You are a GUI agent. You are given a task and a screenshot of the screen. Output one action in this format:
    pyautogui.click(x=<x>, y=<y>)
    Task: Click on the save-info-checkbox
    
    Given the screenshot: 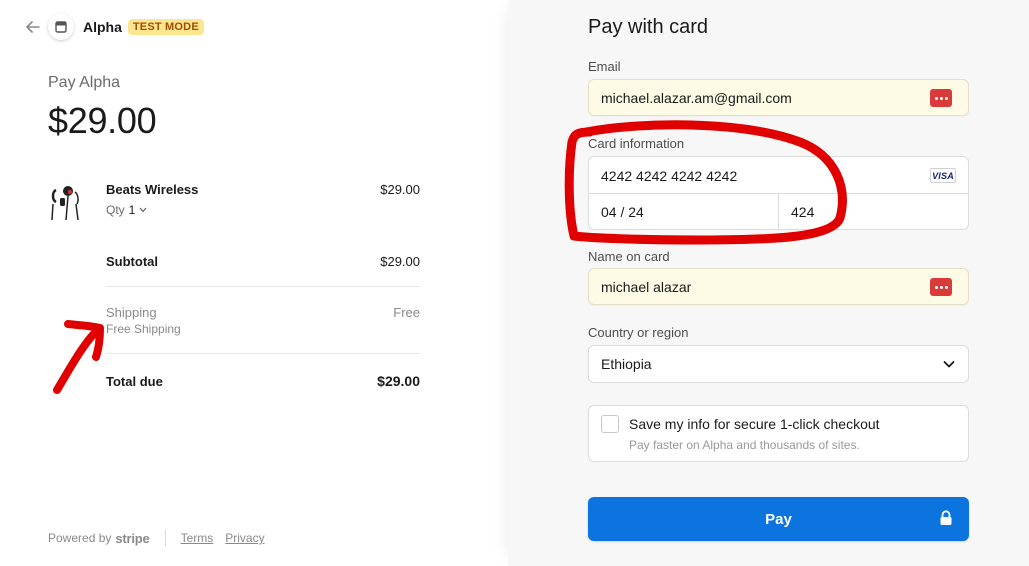 What is the action you would take?
    pyautogui.click(x=610, y=424)
    